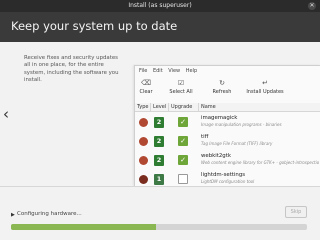 This screenshot has width=320, height=240. Describe the element at coordinates (191, 71) in the screenshot. I see `menu-help: Help` at that location.